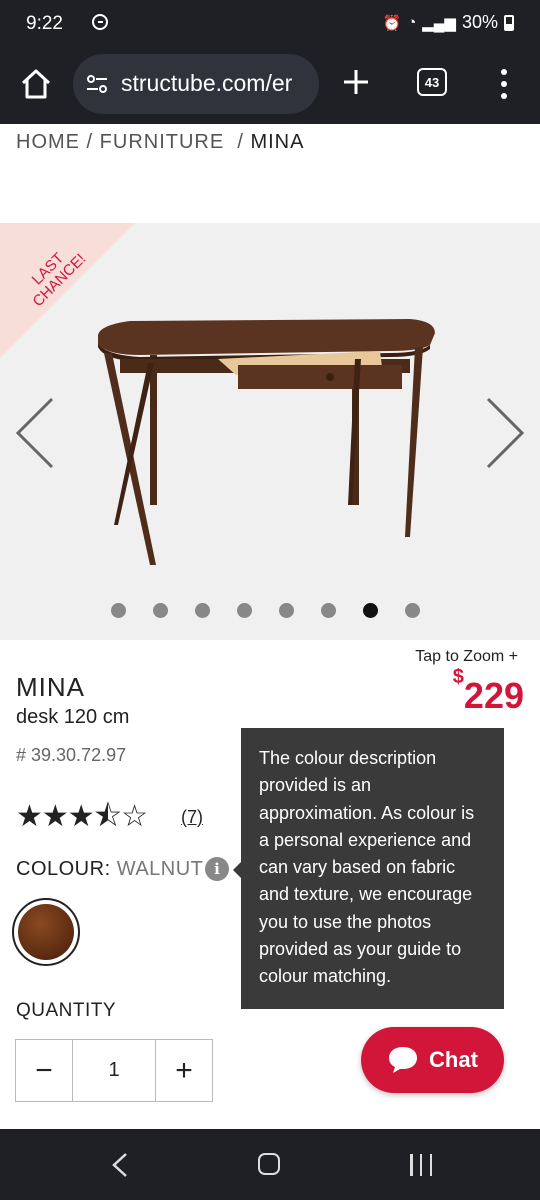  I want to click on system-nav-bar, so click(270, 1164).